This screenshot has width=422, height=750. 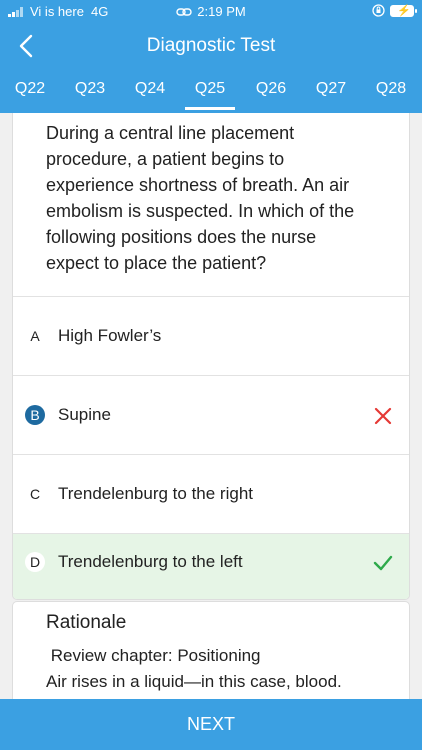 I want to click on question-line: following positions does the nurse, so click(x=181, y=237).